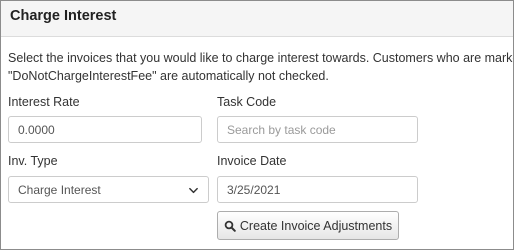 This screenshot has height=250, width=514. What do you see at coordinates (257, 19) in the screenshot?
I see `panel-header: Charge Interest` at bounding box center [257, 19].